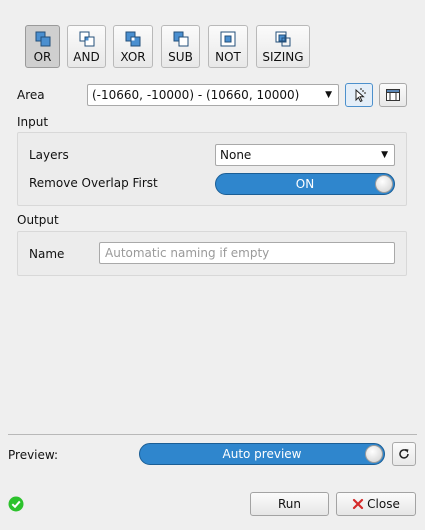 The height and width of the screenshot is (530, 425). Describe the element at coordinates (228, 57) in the screenshot. I see `op-not-label: NOT` at that location.